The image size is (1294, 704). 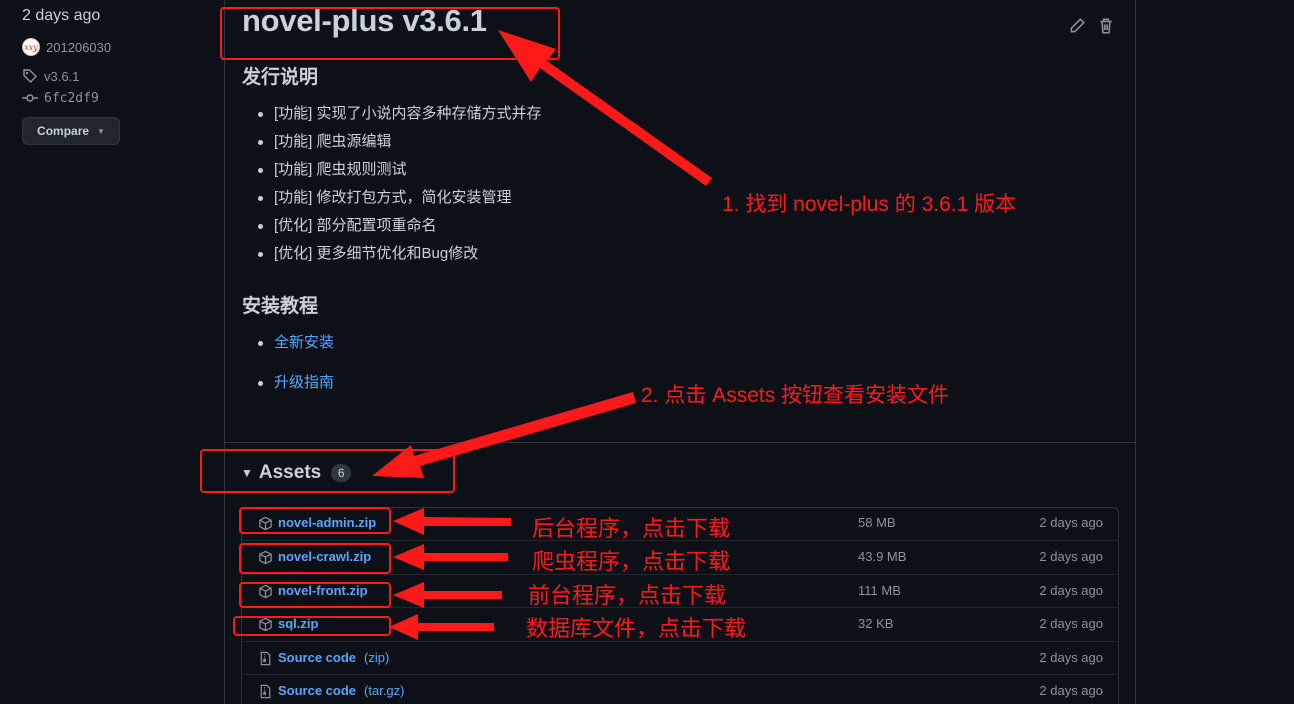 What do you see at coordinates (631, 528) in the screenshot?
I see `annotation-admin: 后台程序，点击下载` at bounding box center [631, 528].